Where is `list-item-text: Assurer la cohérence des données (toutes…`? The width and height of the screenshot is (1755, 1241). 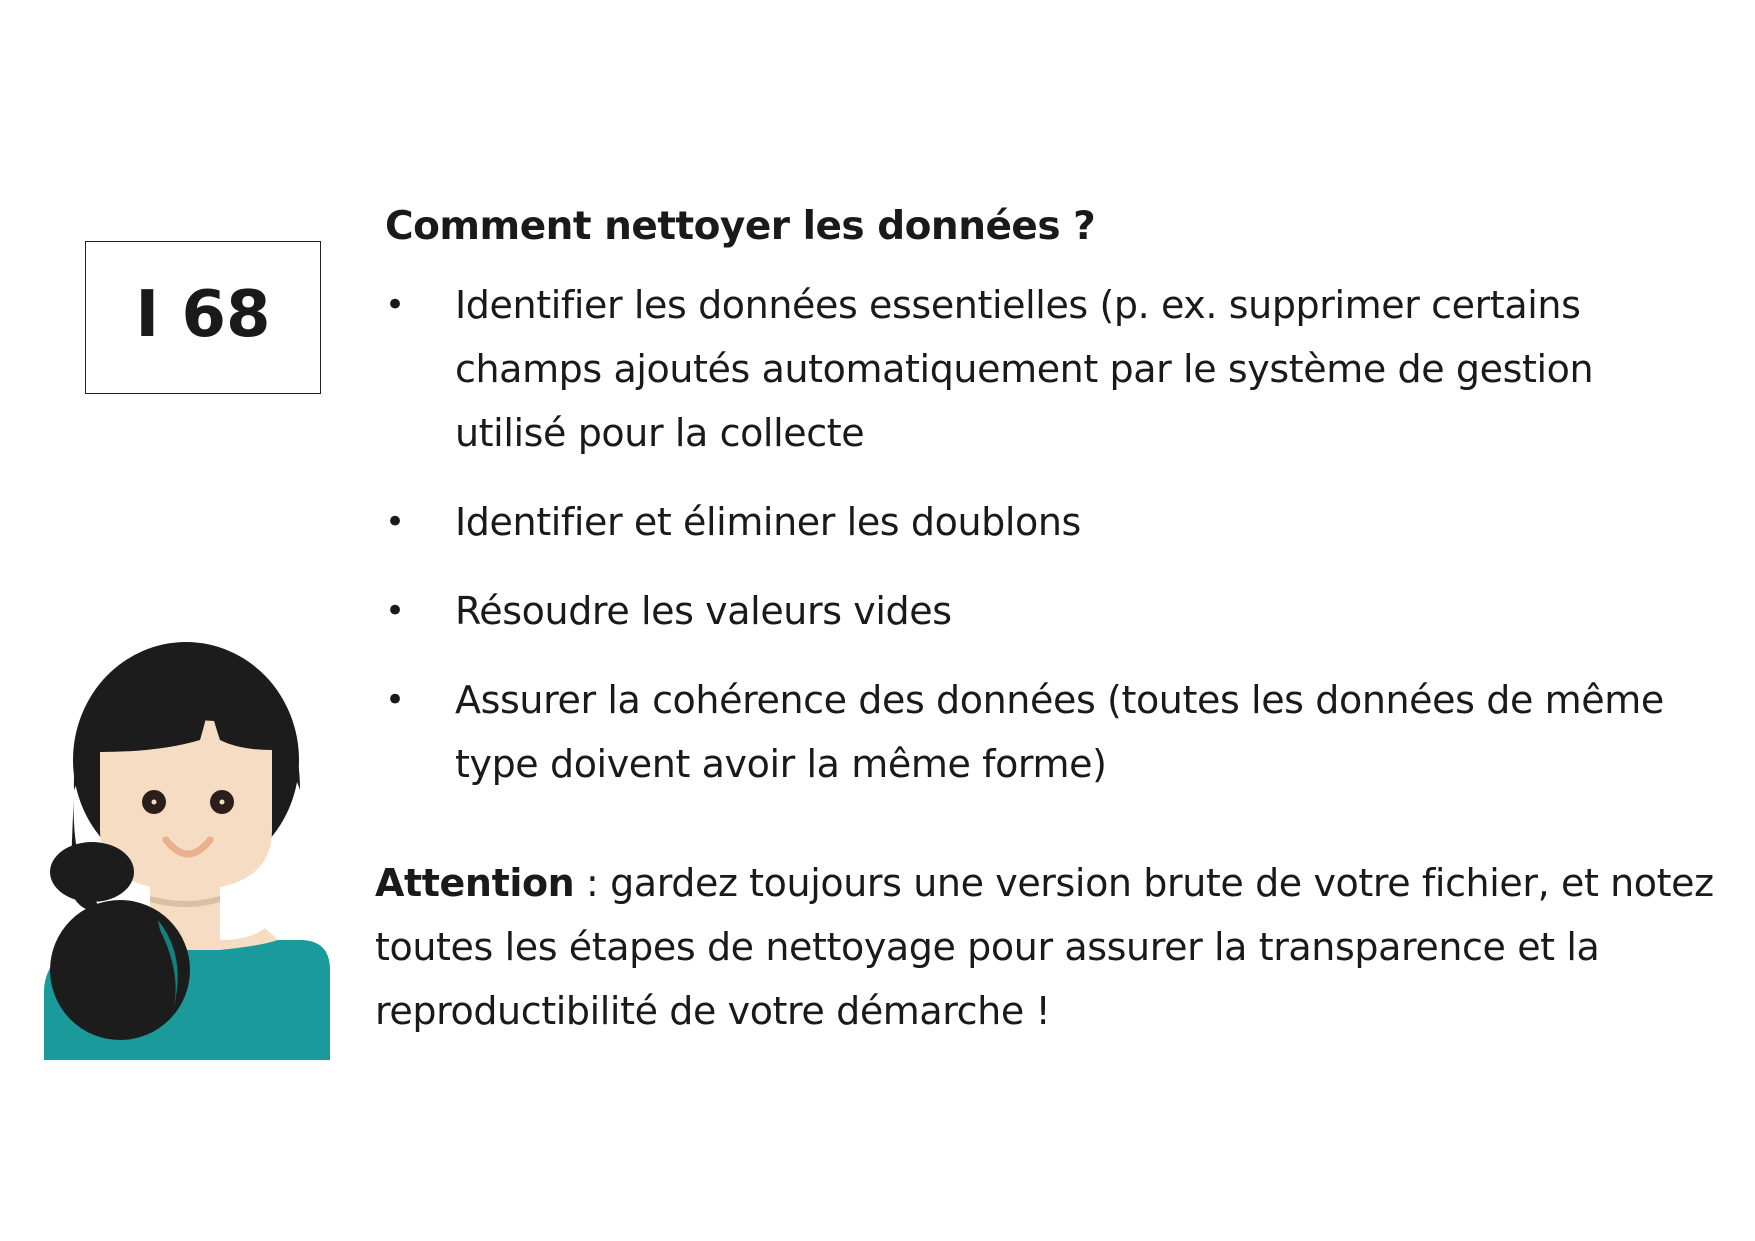
list-item-text: Assurer la cohérence des données (toutes… is located at coordinates (1059, 731).